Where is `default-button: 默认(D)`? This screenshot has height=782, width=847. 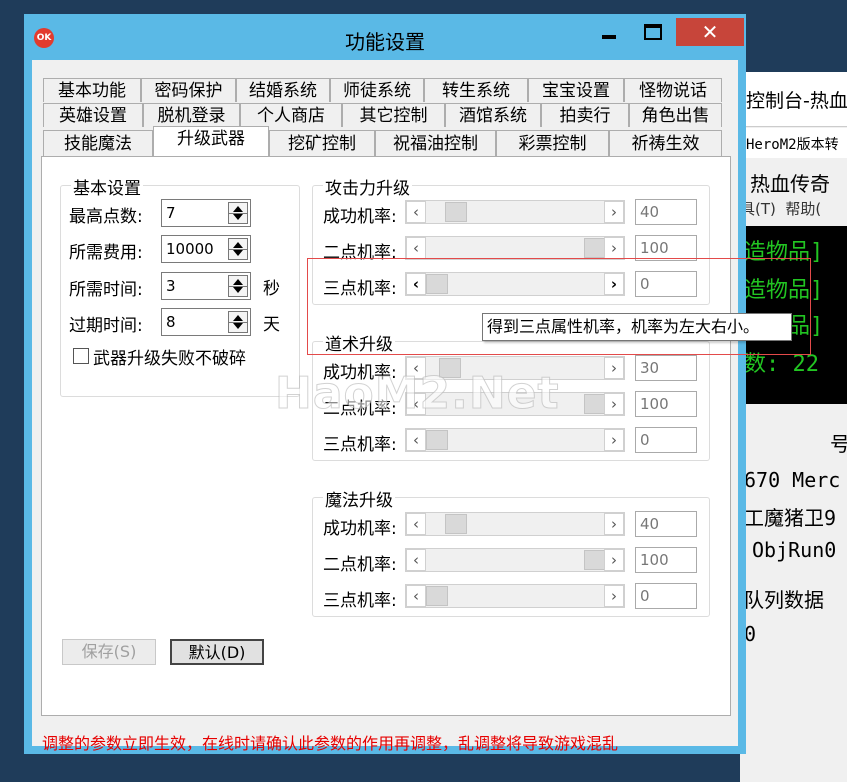 default-button: 默认(D) is located at coordinates (217, 652).